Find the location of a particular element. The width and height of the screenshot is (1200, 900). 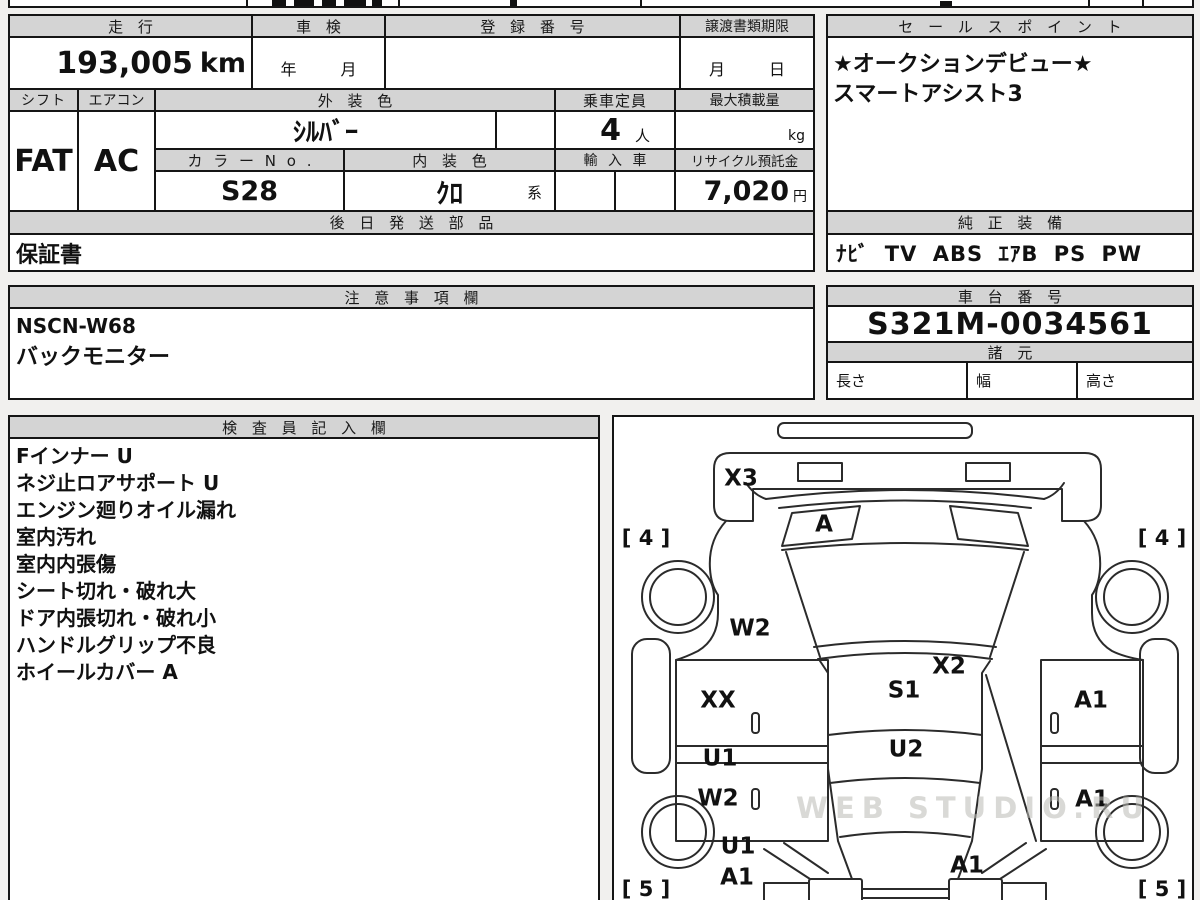

damage-label-xx: XX is located at coordinates (718, 701).